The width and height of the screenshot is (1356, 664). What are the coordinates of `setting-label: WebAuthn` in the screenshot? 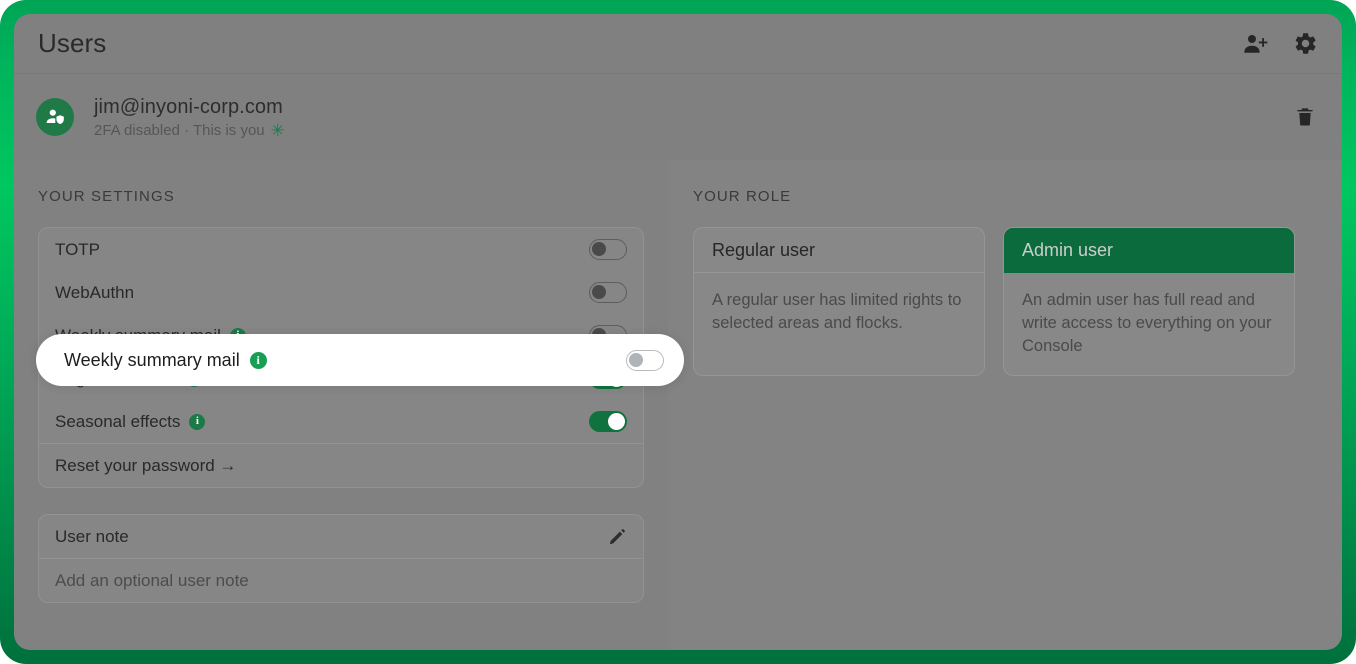 It's located at (94, 293).